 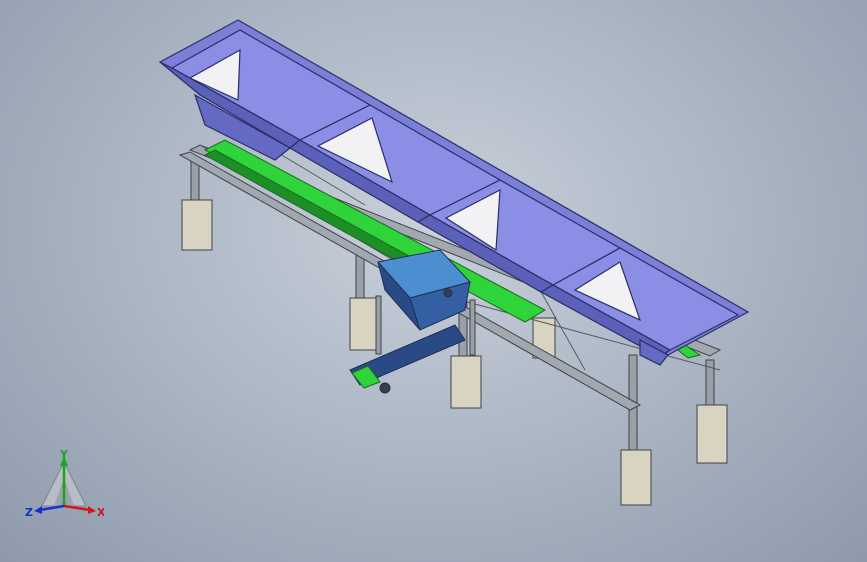 I want to click on motor-drive, so click(x=385, y=388).